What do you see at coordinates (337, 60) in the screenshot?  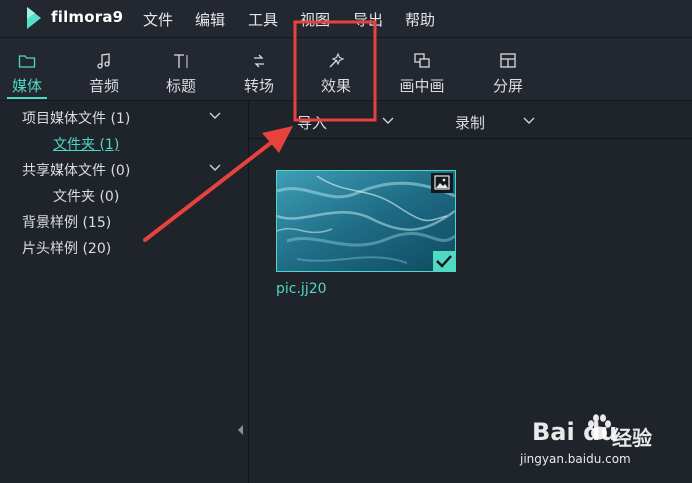 I see `effects-icon` at bounding box center [337, 60].